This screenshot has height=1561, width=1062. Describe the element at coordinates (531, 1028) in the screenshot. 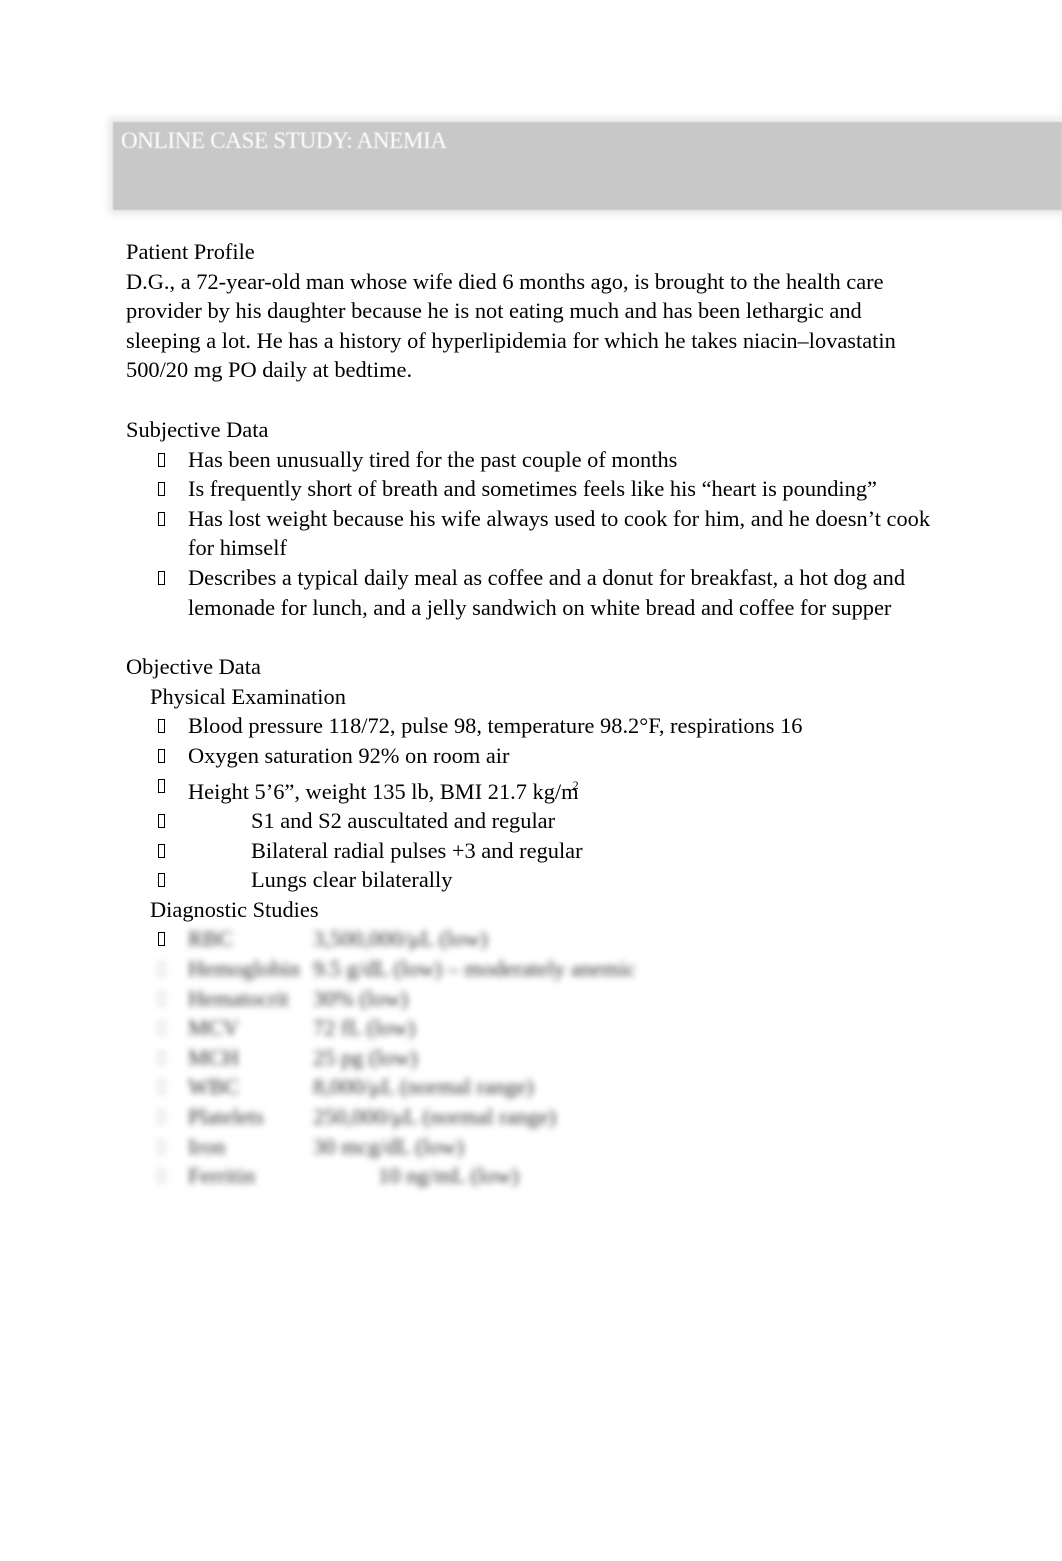

I see `list-item: MCV 72 fL (low)` at that location.